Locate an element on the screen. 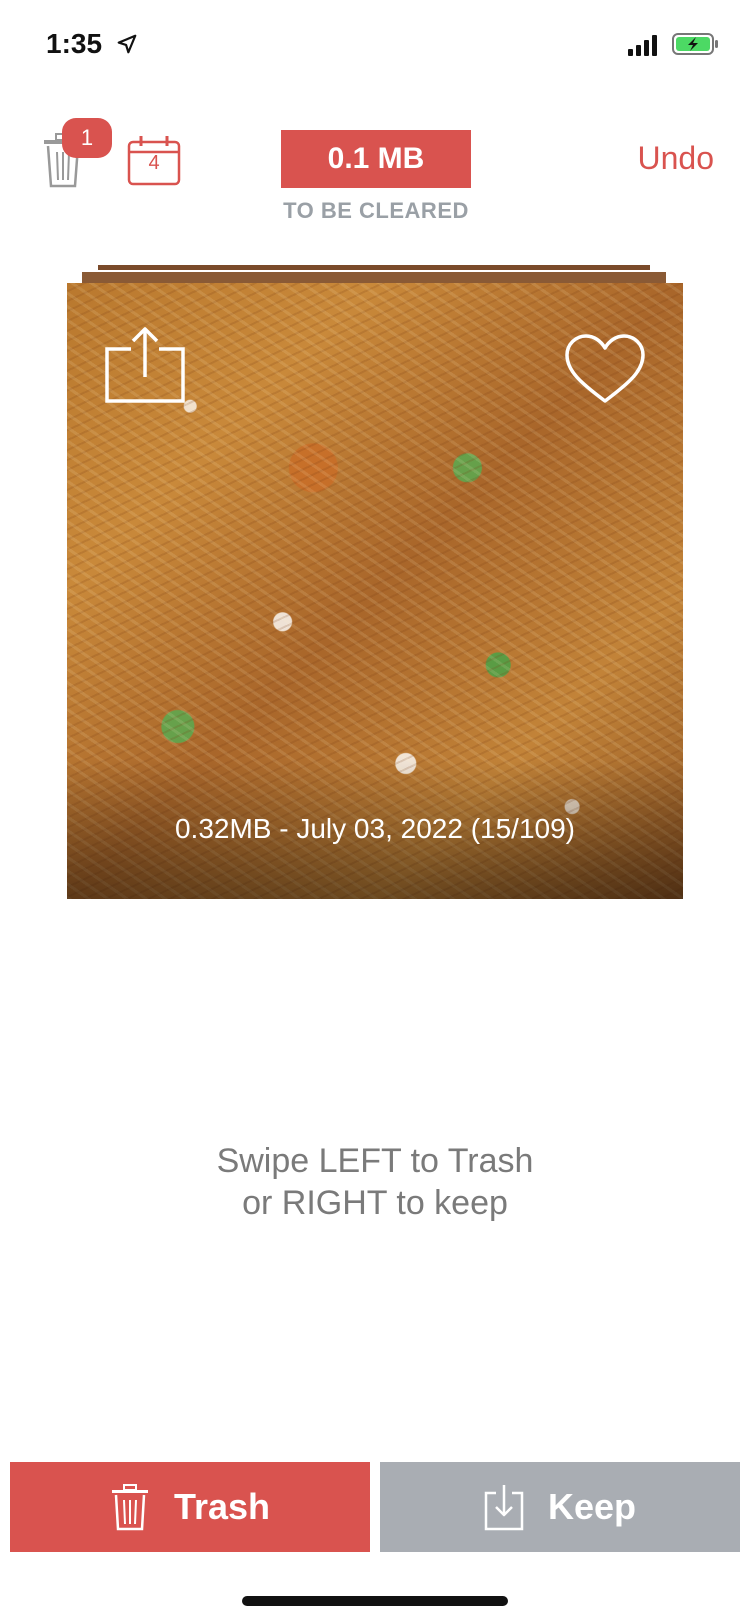 The image size is (750, 1624). keep-button: Keep is located at coordinates (560, 1507).